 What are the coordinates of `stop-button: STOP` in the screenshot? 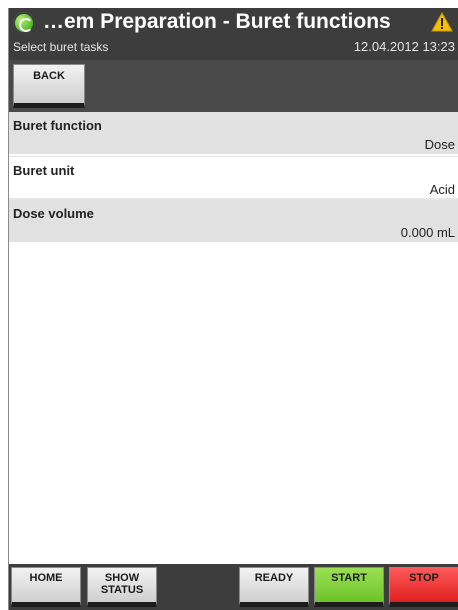 It's located at (423, 587).